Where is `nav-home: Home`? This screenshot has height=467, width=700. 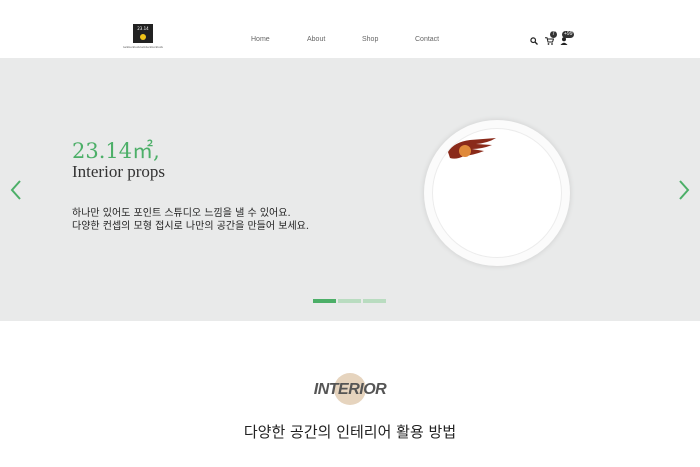
nav-home: Home is located at coordinates (260, 39).